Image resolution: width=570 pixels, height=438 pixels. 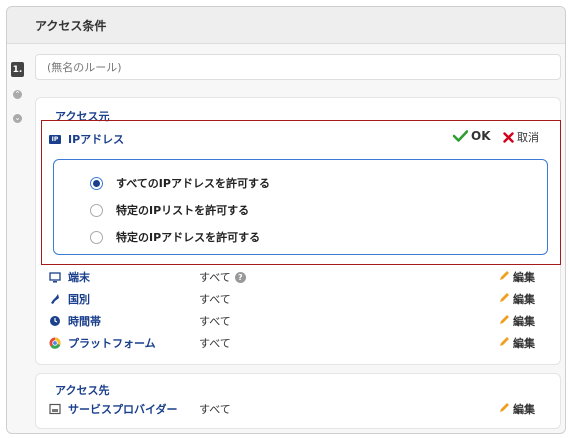 I want to click on platform-edit-label: 編集, so click(x=524, y=343).